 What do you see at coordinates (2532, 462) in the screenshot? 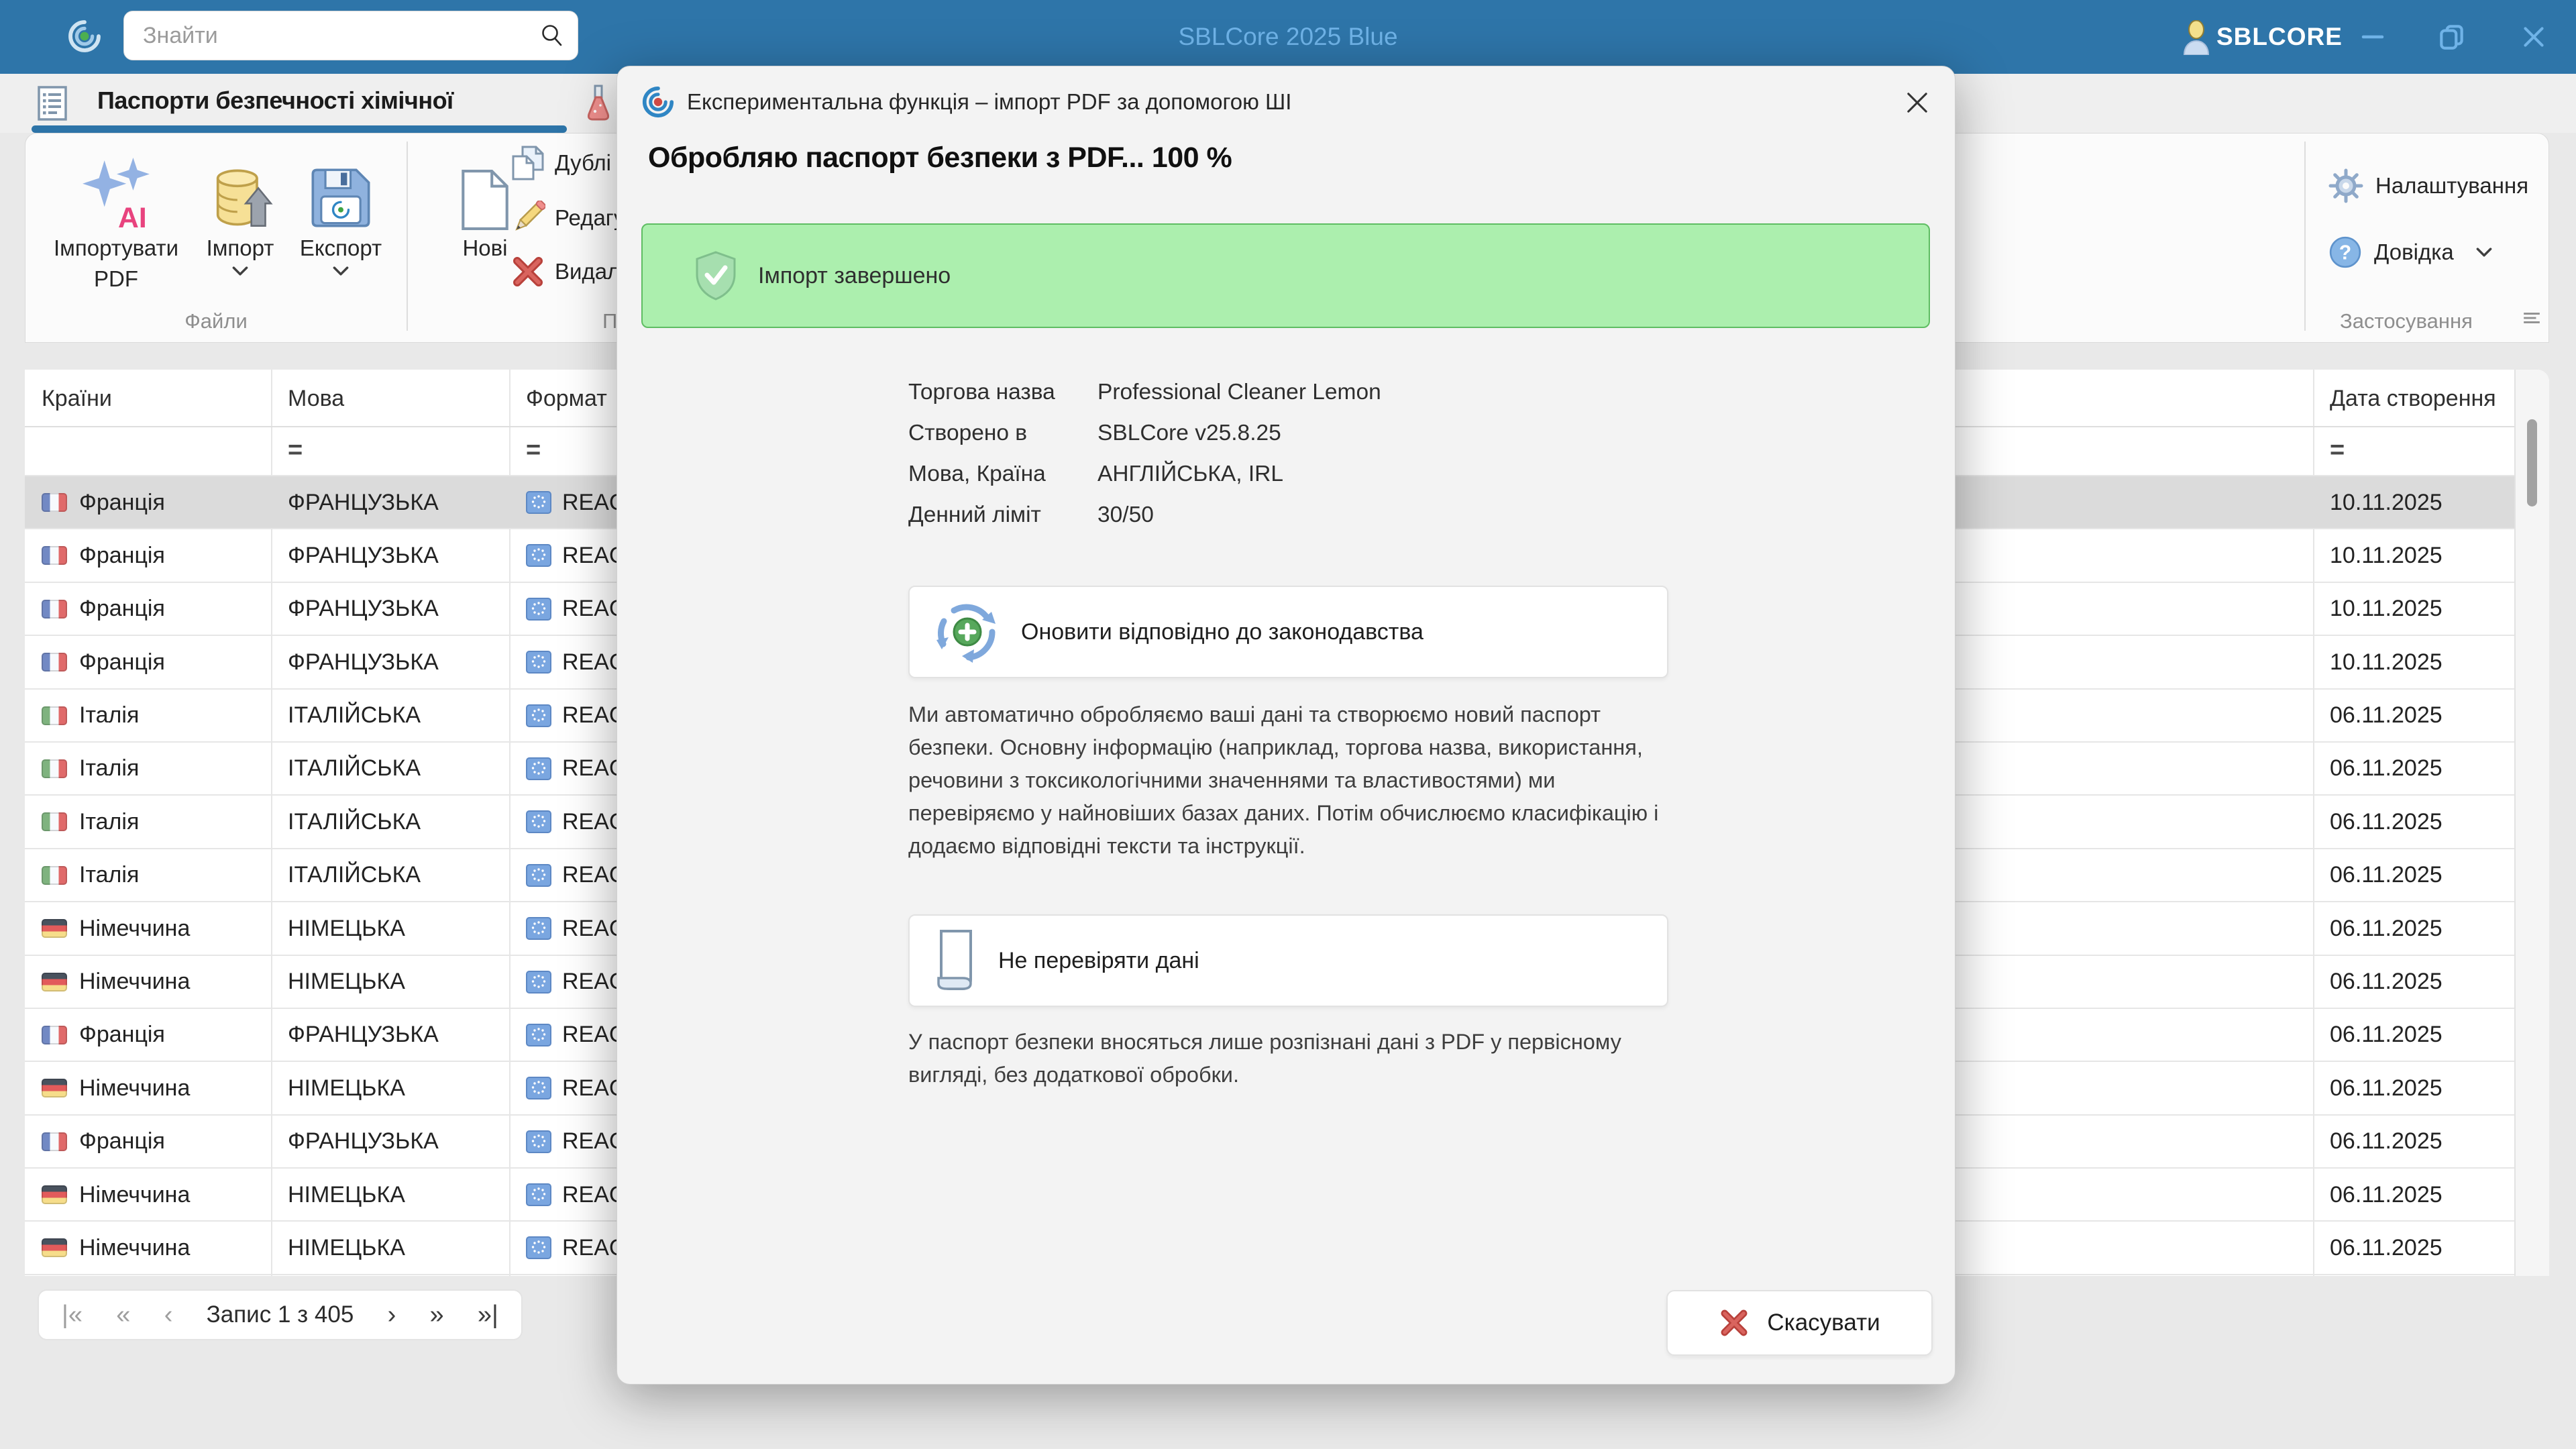
I see `scrollbar-thumb` at bounding box center [2532, 462].